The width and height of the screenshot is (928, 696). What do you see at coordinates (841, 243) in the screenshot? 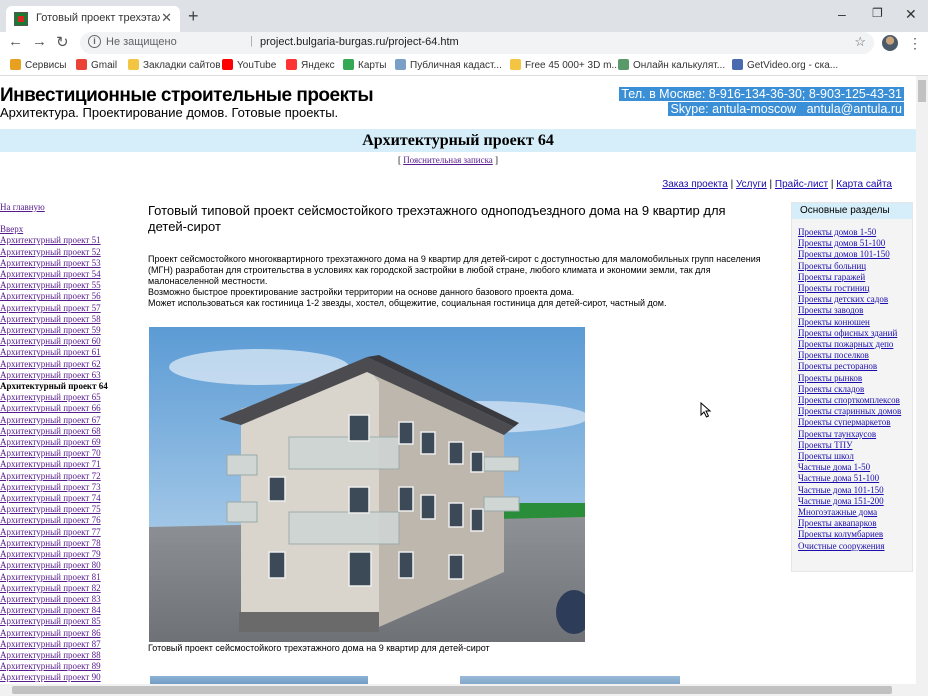
I see `section-link: Проекты домов 51-100` at bounding box center [841, 243].